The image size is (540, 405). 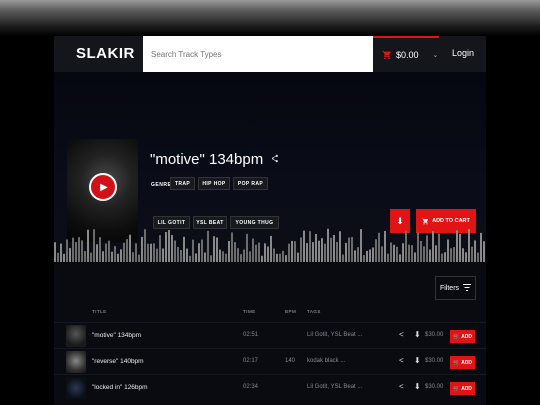 What do you see at coordinates (116, 335) in the screenshot?
I see `row-title: "motive" 134bpm` at bounding box center [116, 335].